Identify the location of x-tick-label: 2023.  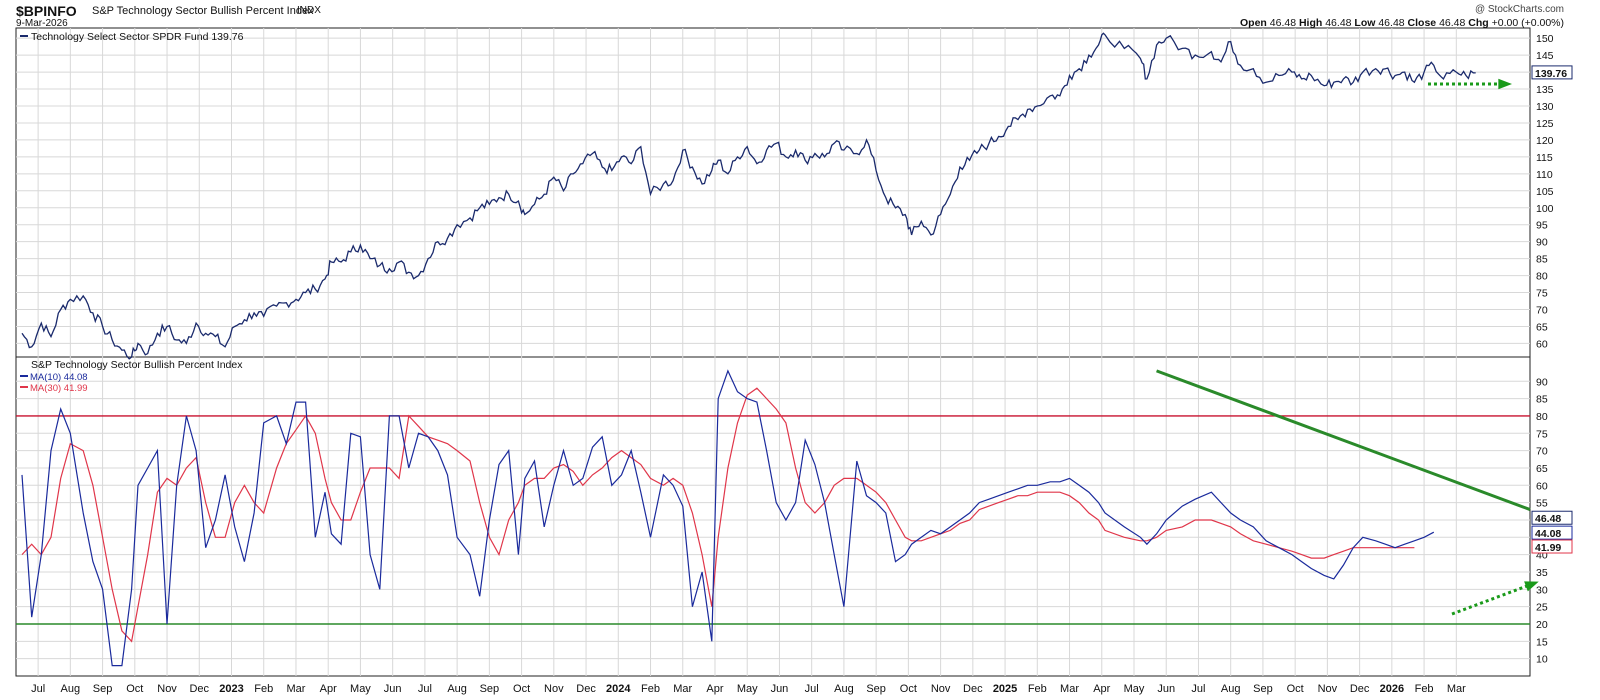
(231, 689).